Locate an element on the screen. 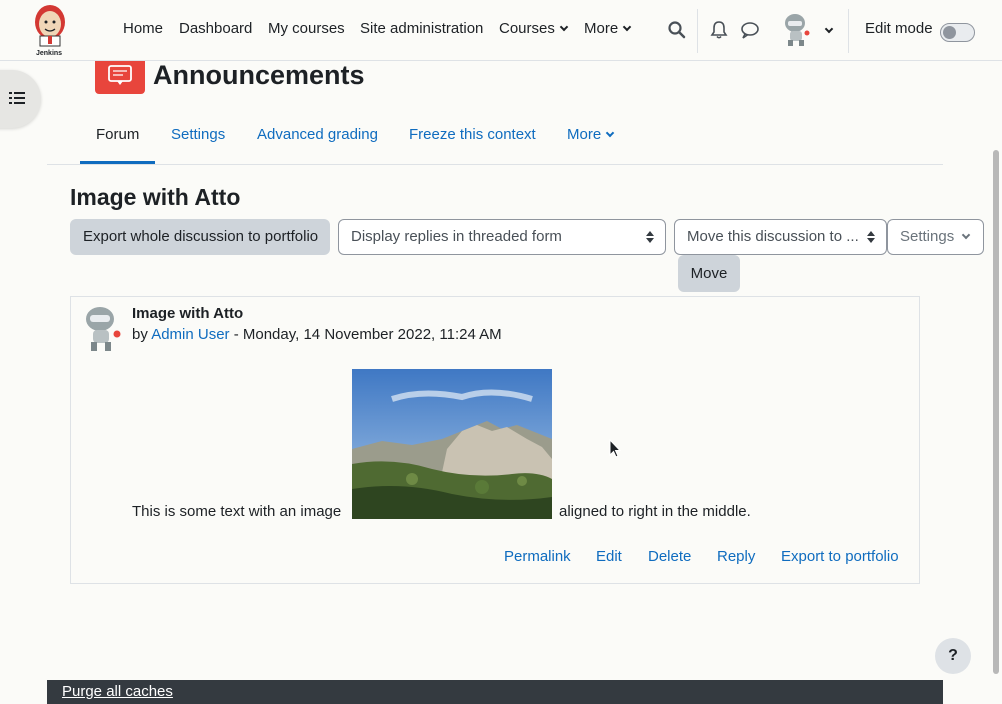 The width and height of the screenshot is (1002, 704). user-avatar is located at coordinates (796, 30).